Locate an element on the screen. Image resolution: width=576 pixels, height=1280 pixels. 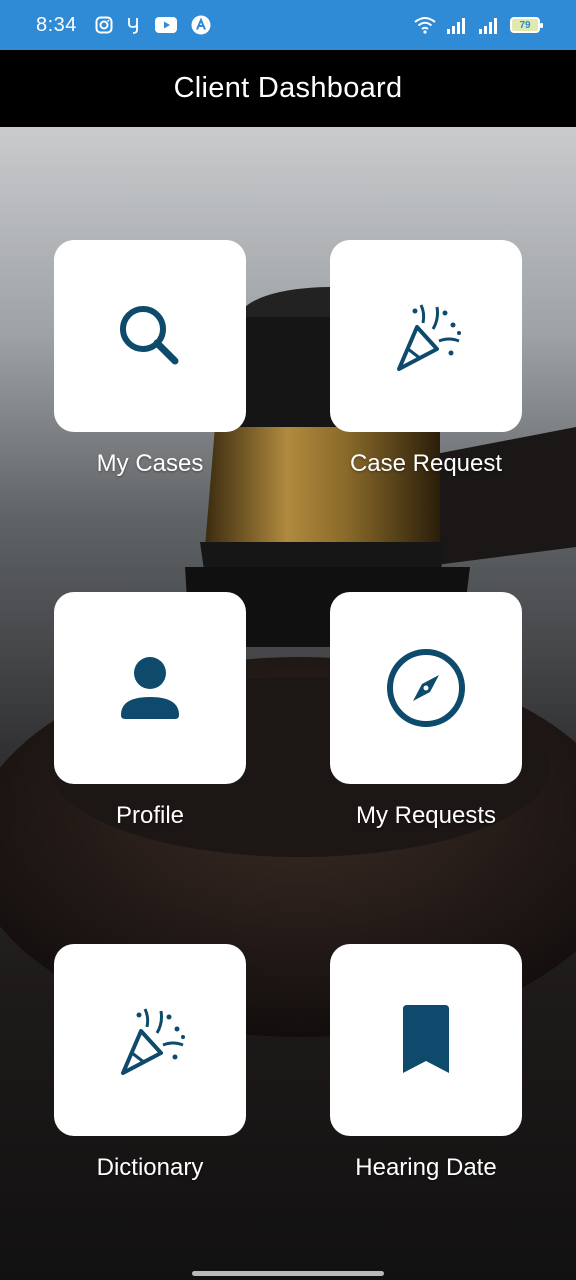
youtube-icon is located at coordinates (165, 25).